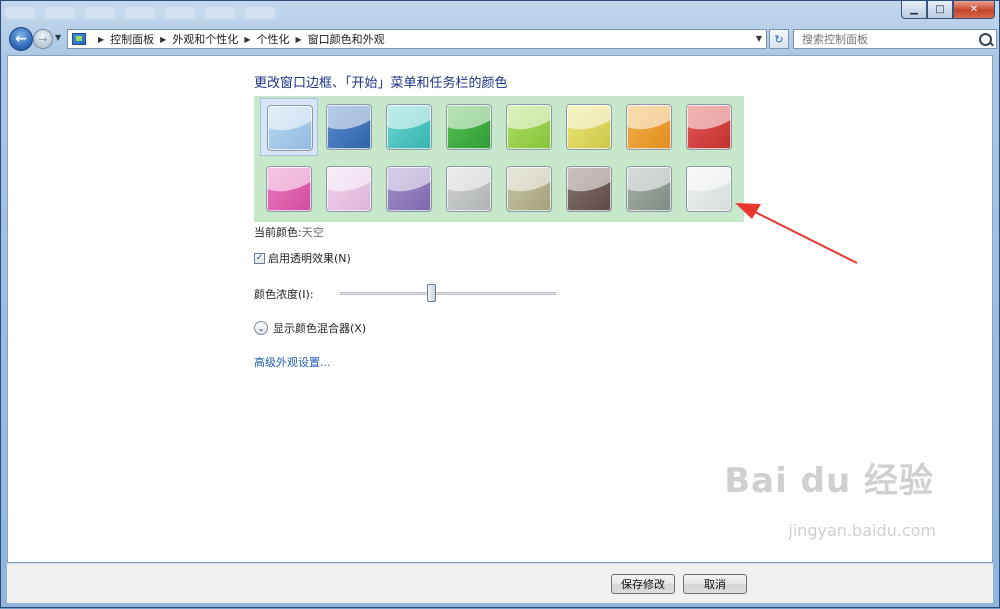  I want to click on back-arrow-icon: ←, so click(21, 39).